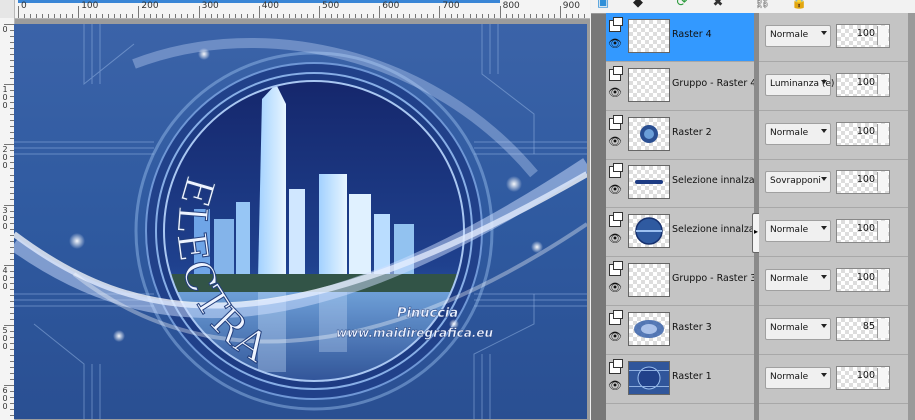 The width and height of the screenshot is (915, 420). Describe the element at coordinates (682, 5) in the screenshot. I see `green-refresh-icon: ⟳` at that location.